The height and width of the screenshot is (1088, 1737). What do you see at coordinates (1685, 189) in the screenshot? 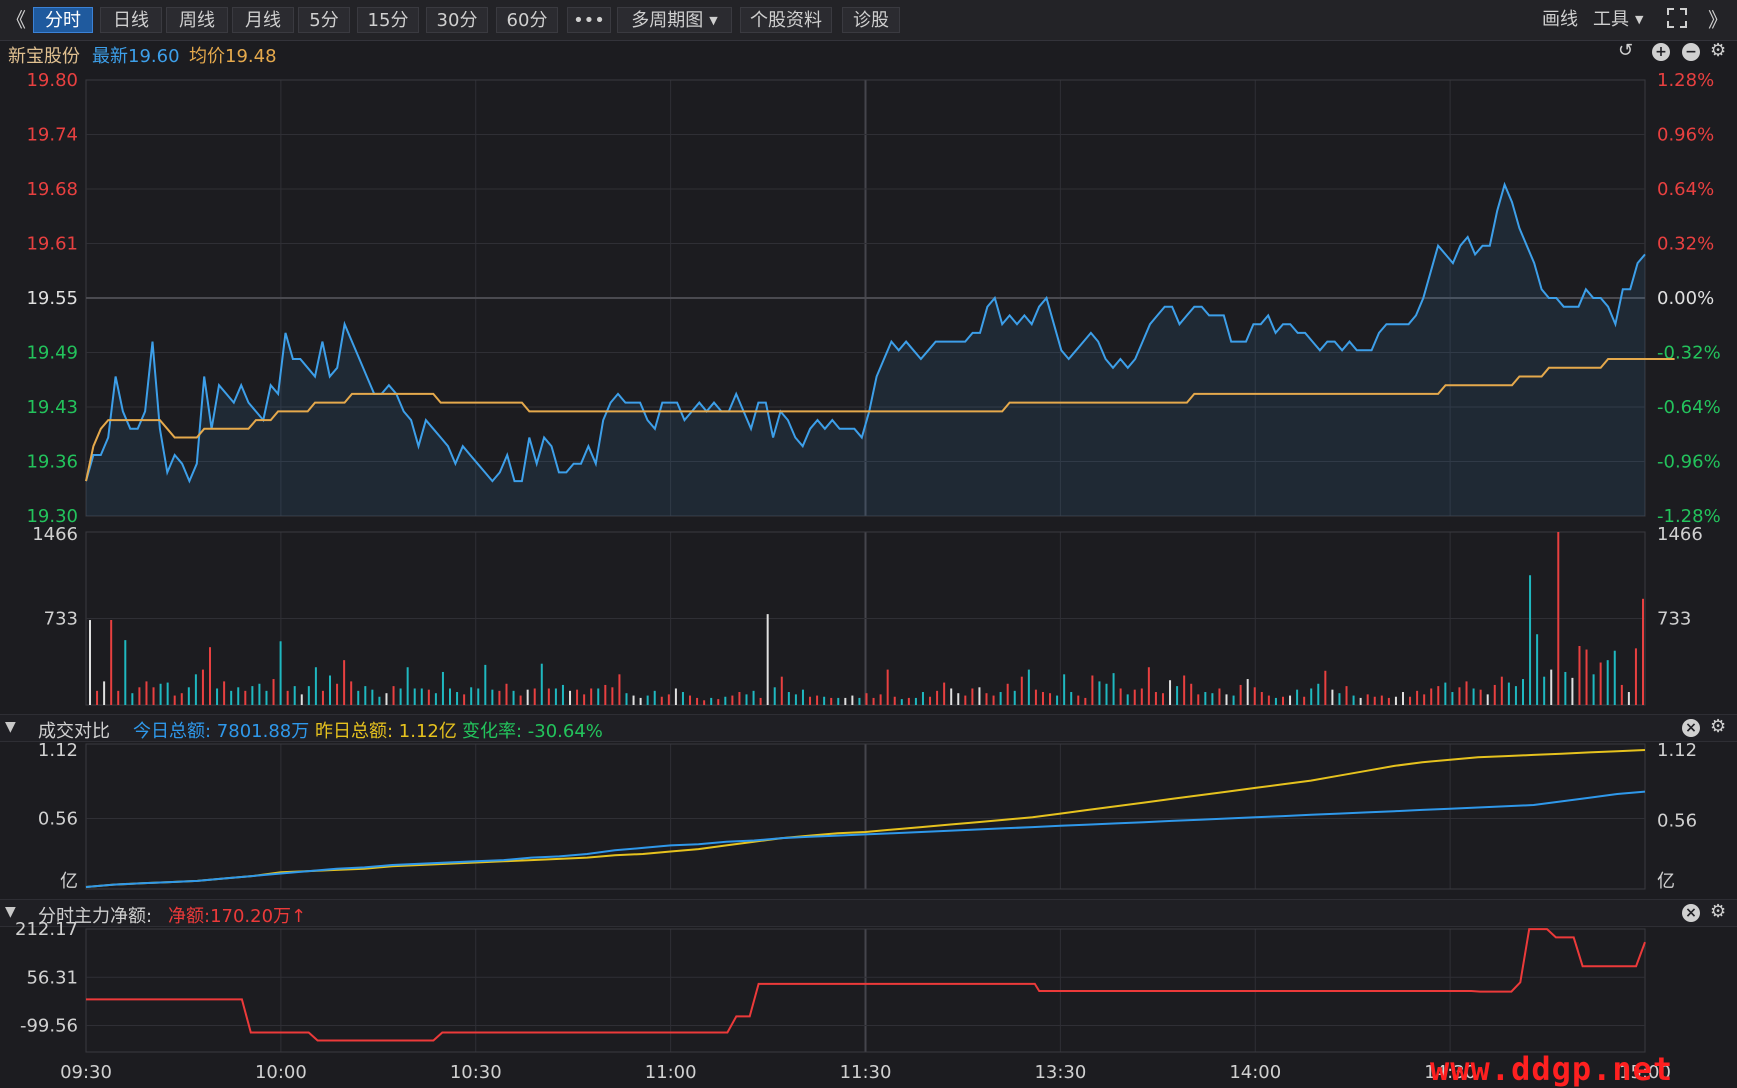
I see `pct-tick-label: 0.64%` at bounding box center [1685, 189].